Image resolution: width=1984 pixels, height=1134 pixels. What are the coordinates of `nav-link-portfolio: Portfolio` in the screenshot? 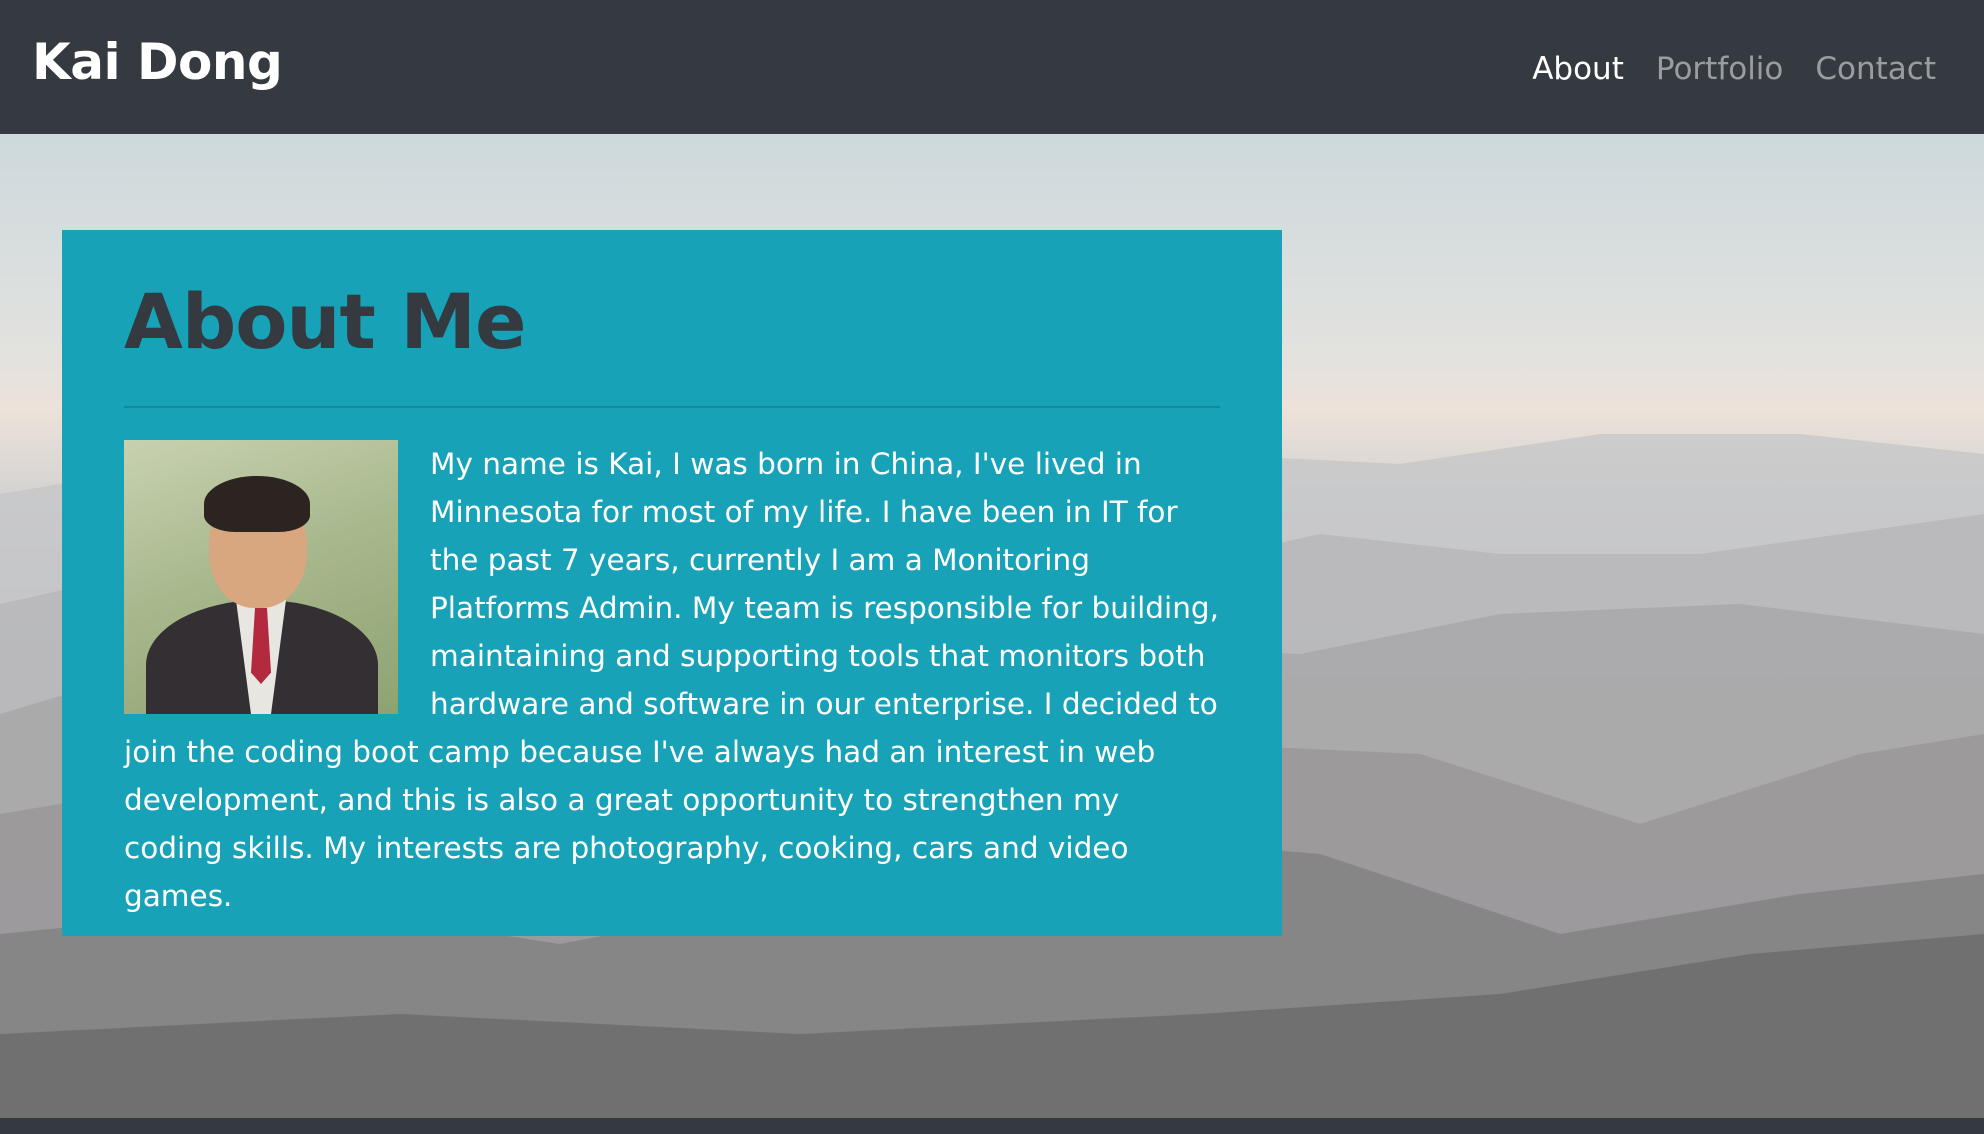 It's located at (1720, 69).